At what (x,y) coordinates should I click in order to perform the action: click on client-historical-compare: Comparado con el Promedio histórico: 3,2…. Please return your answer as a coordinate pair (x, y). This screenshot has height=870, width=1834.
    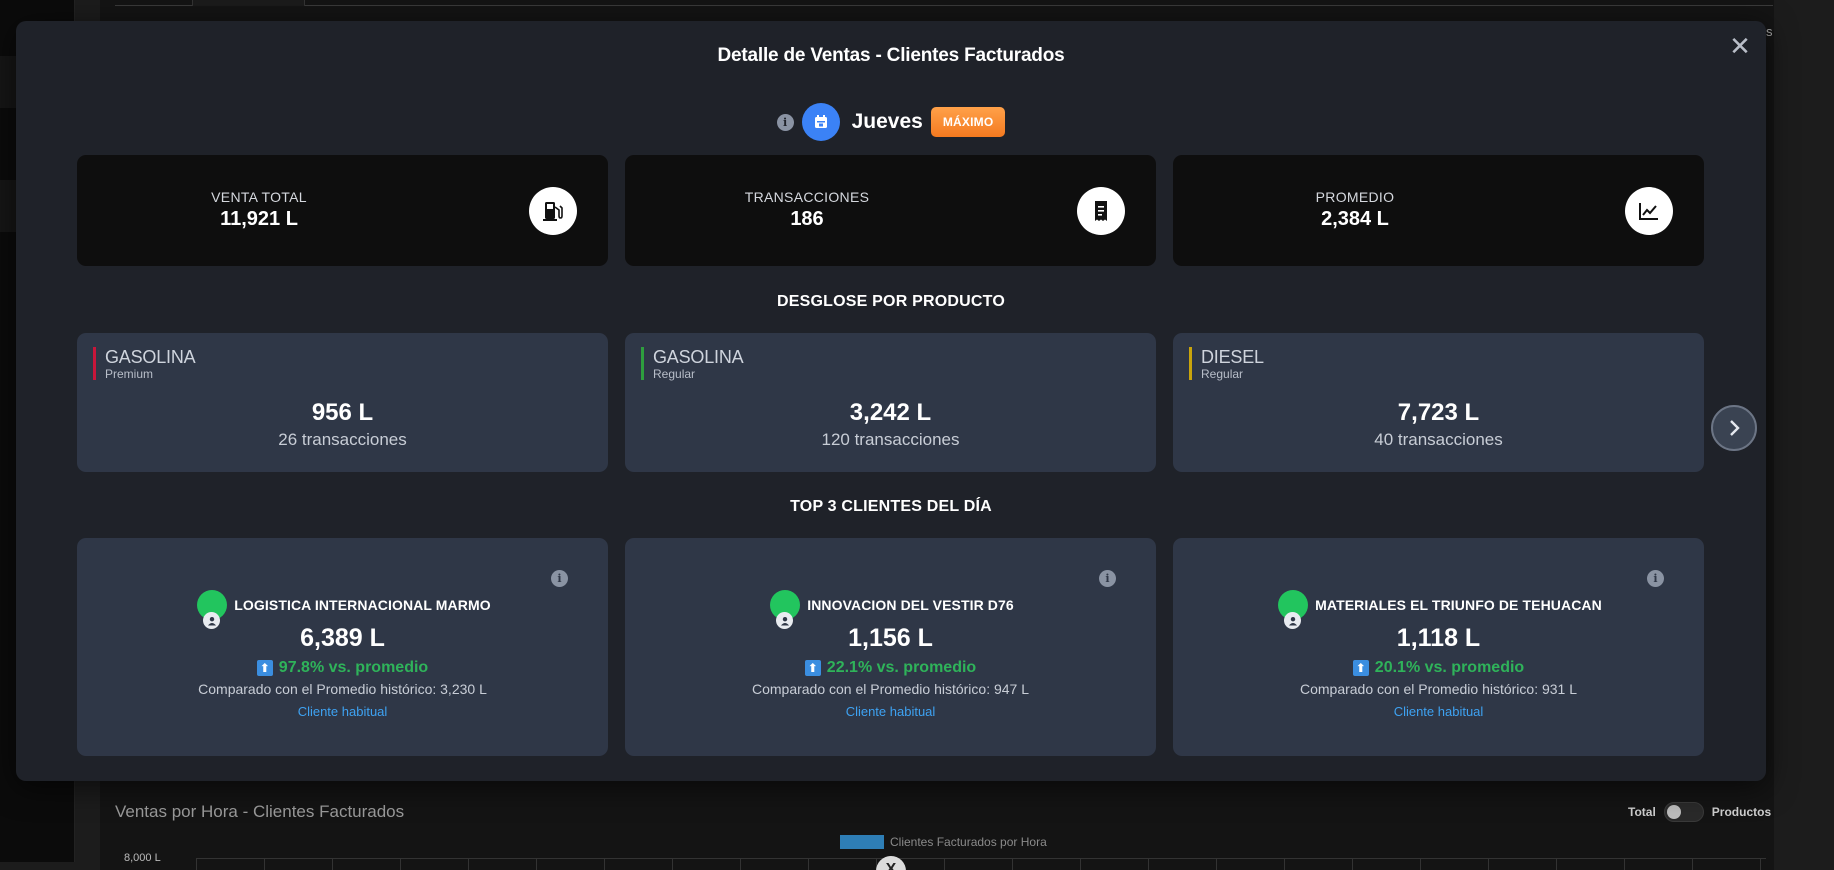
    Looking at the image, I should click on (342, 689).